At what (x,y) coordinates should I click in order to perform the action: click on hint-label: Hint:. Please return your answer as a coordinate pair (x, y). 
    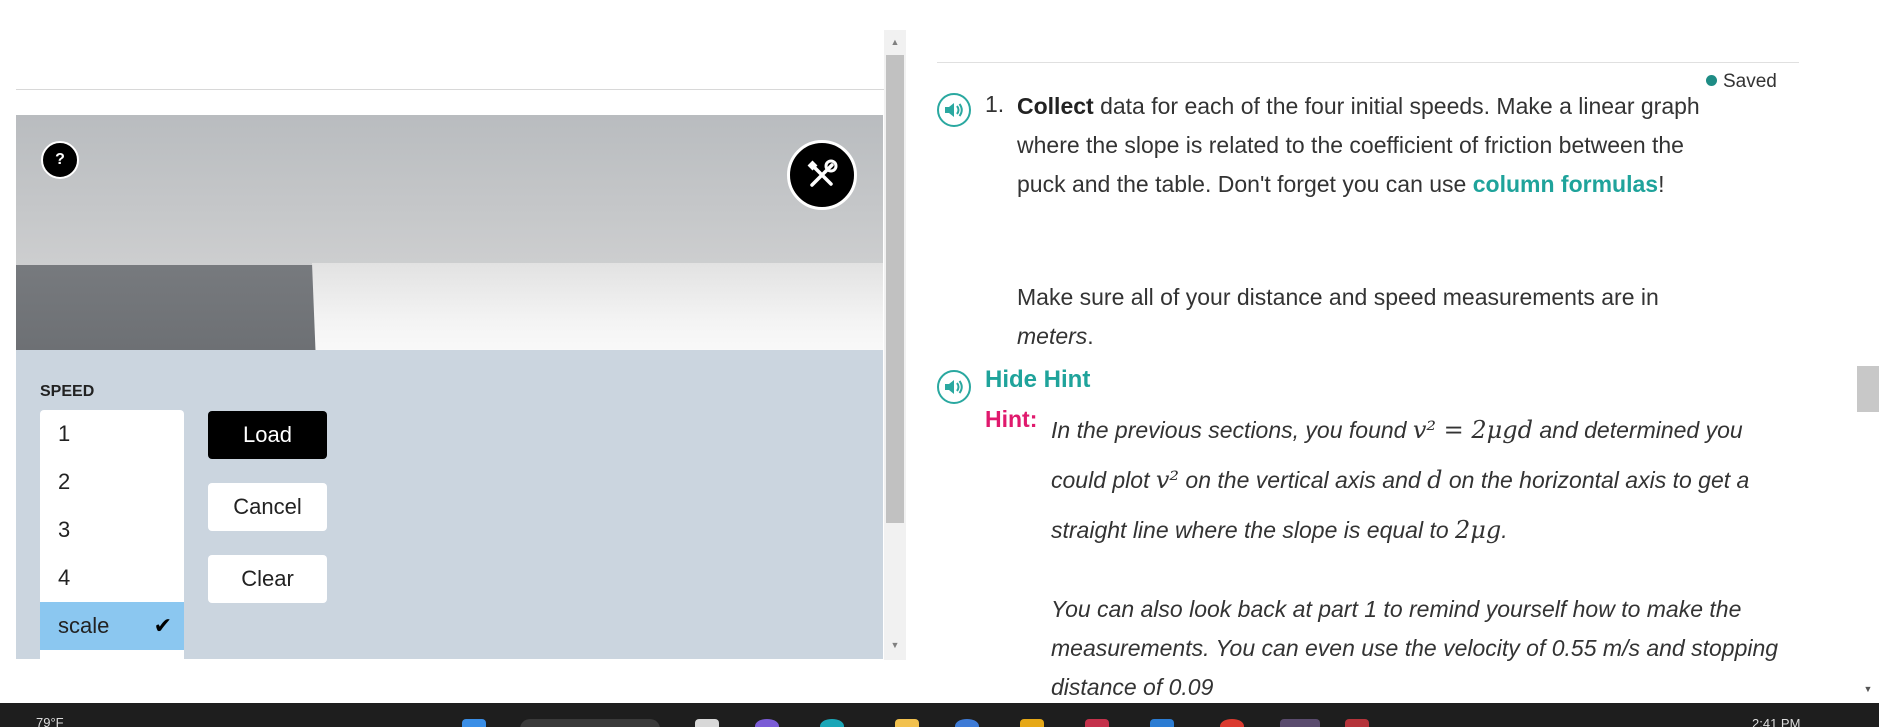
    Looking at the image, I should click on (1011, 419).